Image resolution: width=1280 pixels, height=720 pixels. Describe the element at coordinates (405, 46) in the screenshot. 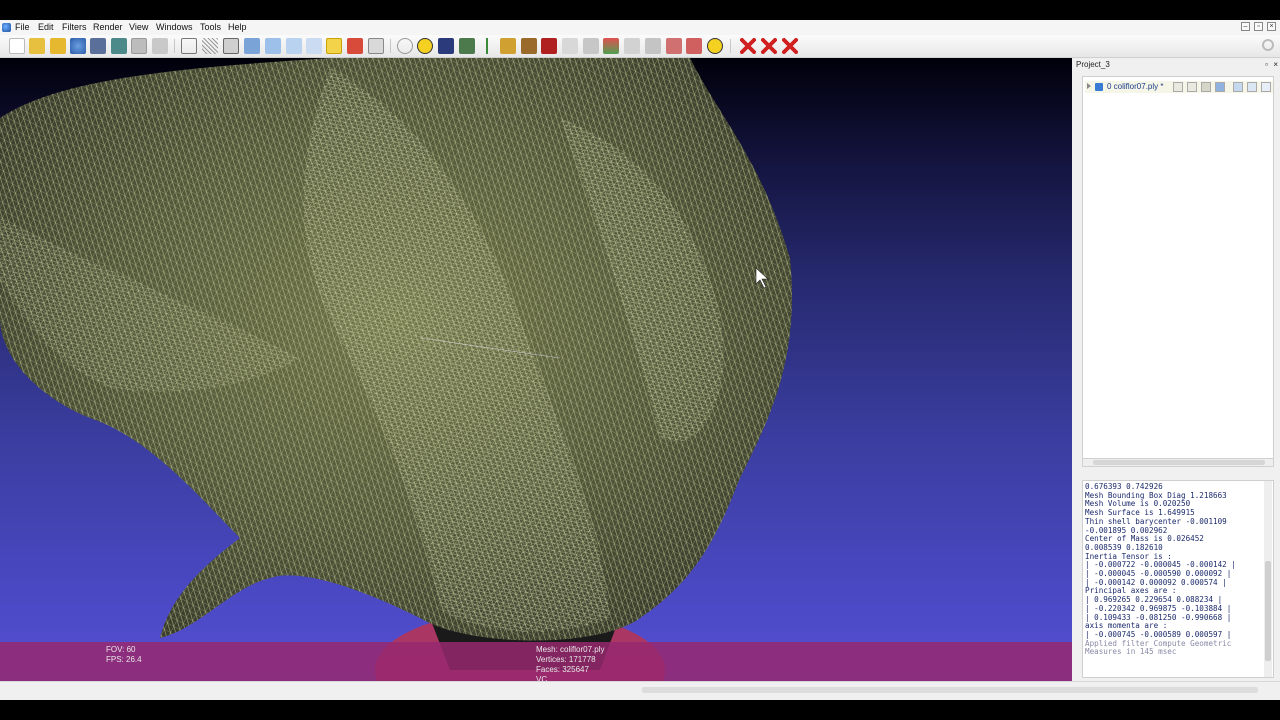

I see `trackball-icon` at that location.